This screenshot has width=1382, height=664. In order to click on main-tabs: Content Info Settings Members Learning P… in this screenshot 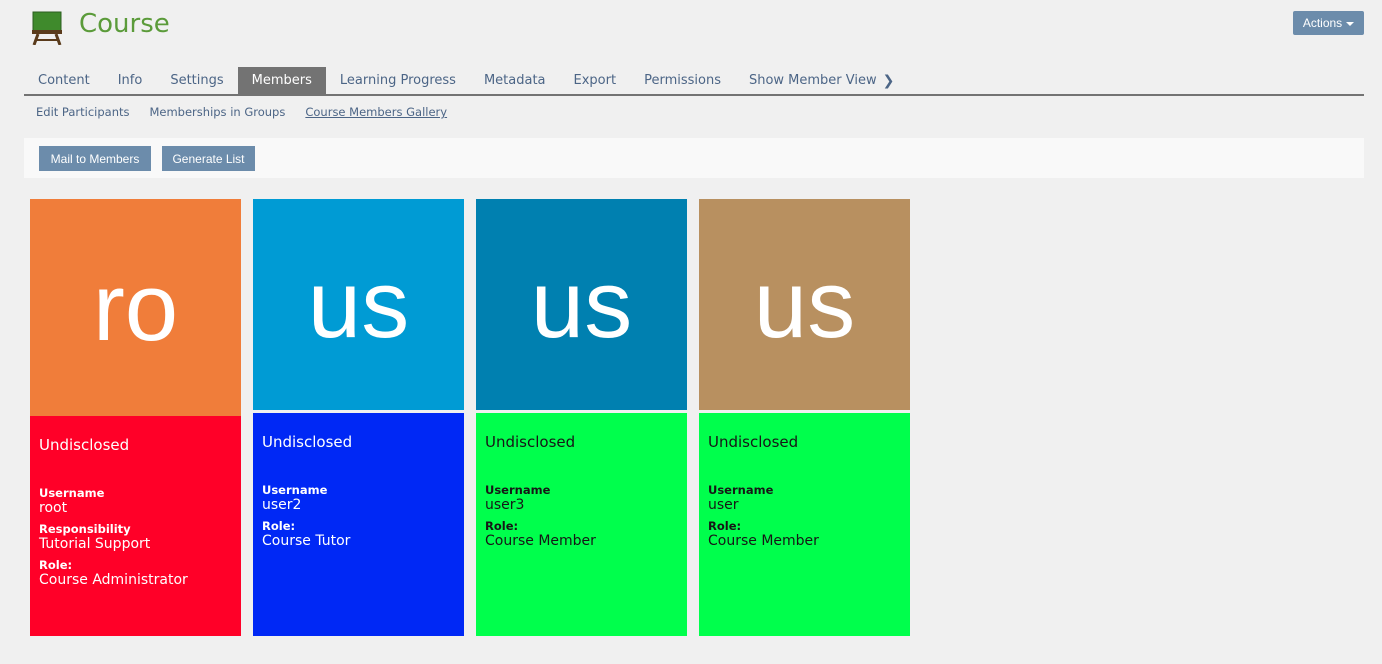, I will do `click(694, 81)`.